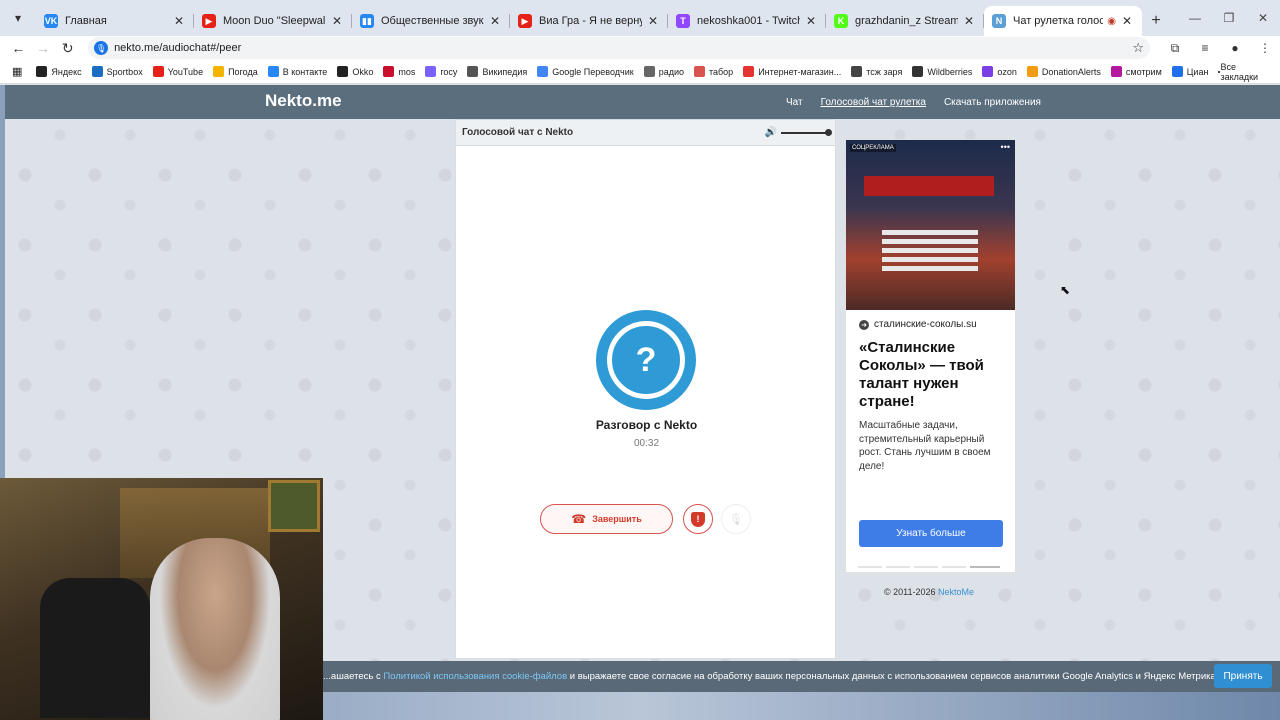 Image resolution: width=1280 pixels, height=720 pixels. Describe the element at coordinates (956, 592) in the screenshot. I see `copyright-link: NektoMe` at that location.